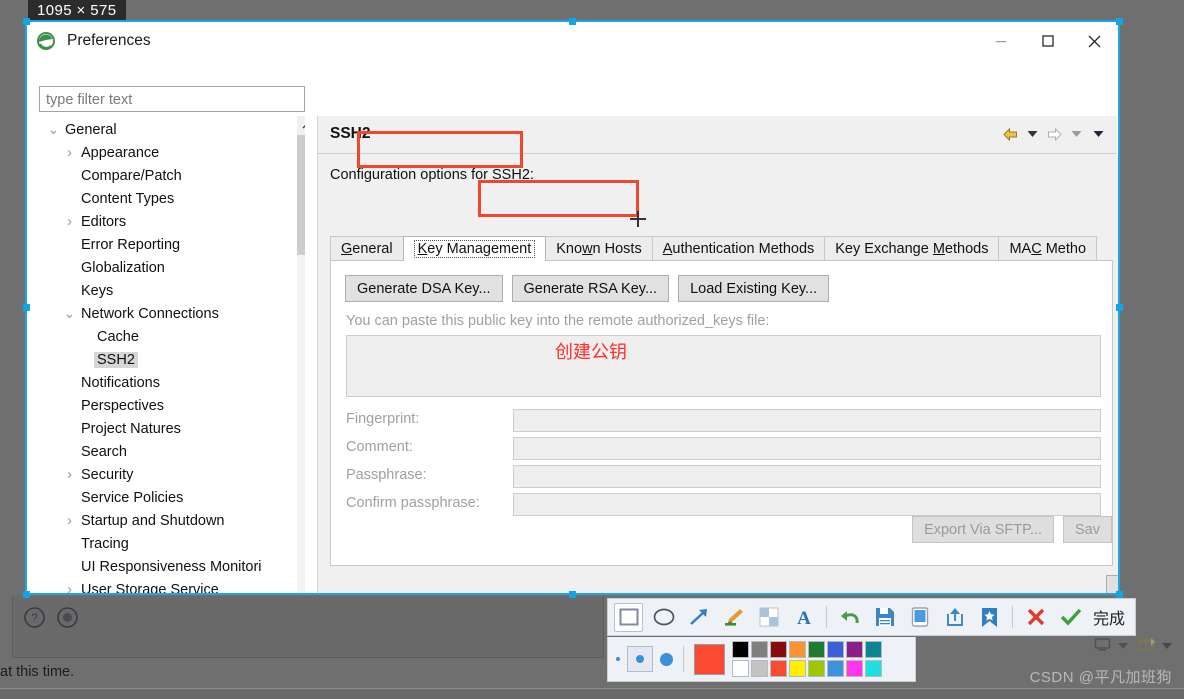  I want to click on rectangle-tool, so click(628, 617).